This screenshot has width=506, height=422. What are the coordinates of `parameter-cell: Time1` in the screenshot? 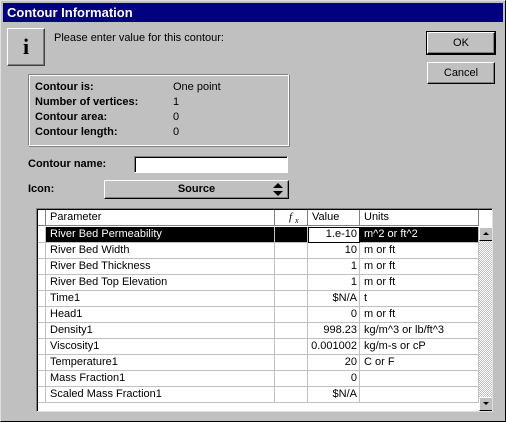 It's located at (160, 299).